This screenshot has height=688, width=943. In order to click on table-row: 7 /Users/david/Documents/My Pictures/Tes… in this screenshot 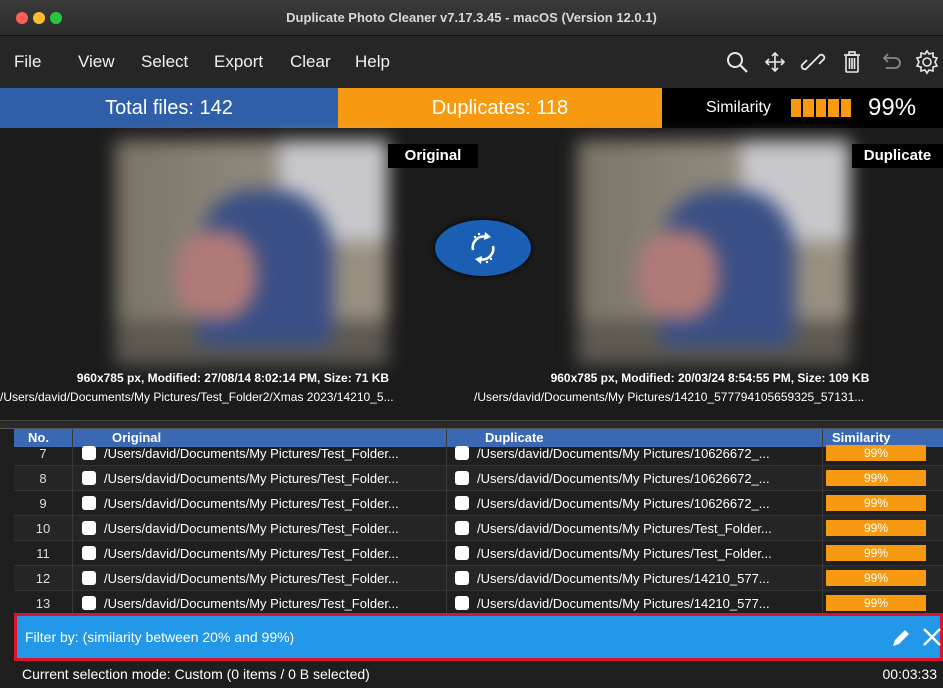, I will do `click(478, 453)`.